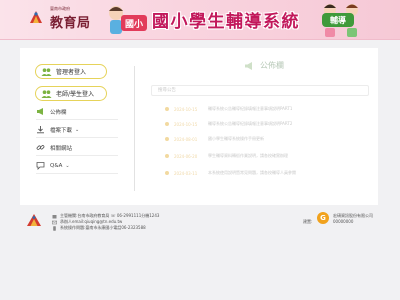 The width and height of the screenshot is (400, 300). What do you see at coordinates (134, 128) in the screenshot?
I see `sidebar-divider` at bounding box center [134, 128].